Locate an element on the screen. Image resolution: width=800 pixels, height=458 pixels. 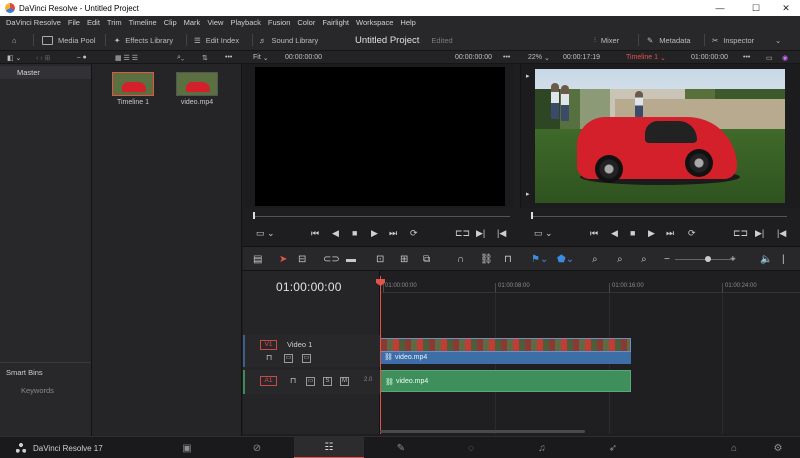
timeline-view-options-icon: ▤ is located at coordinates (257, 259).